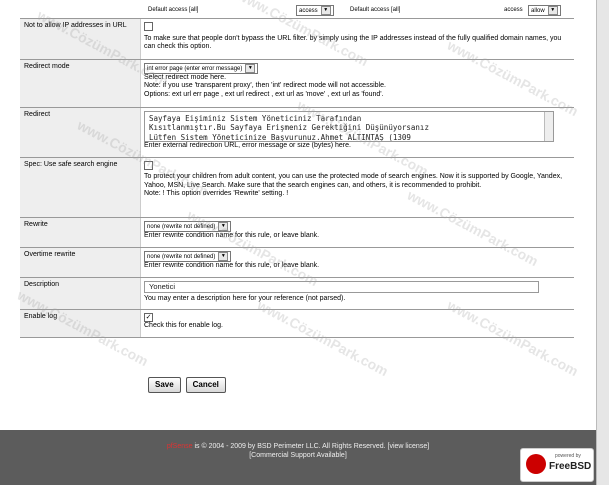 This screenshot has height=485, width=609. I want to click on allow-select-right: allow ▼, so click(544, 10).